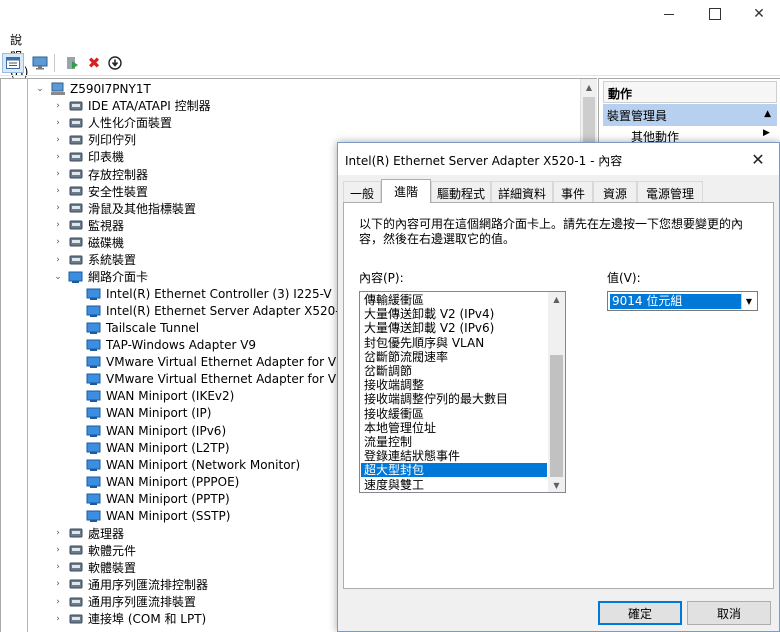  What do you see at coordinates (88, 242) in the screenshot?
I see `tree-category: › 磁碟機` at bounding box center [88, 242].